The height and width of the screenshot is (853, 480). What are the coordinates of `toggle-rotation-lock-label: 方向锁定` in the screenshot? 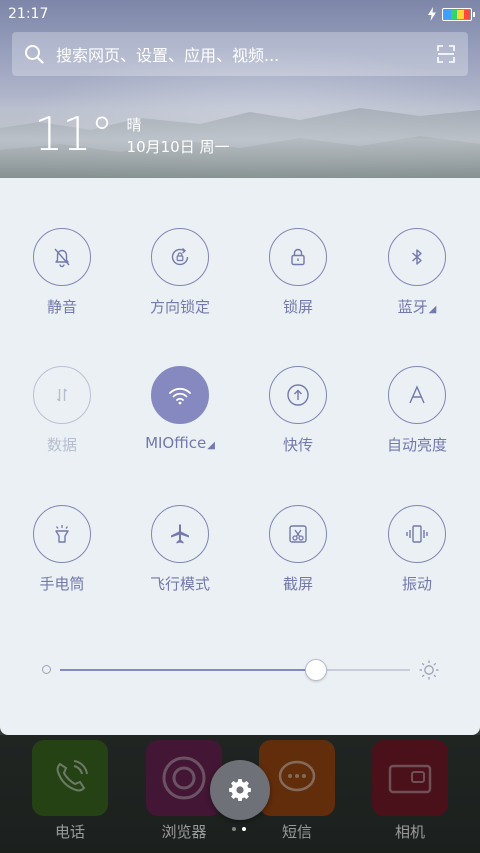 It's located at (179, 307).